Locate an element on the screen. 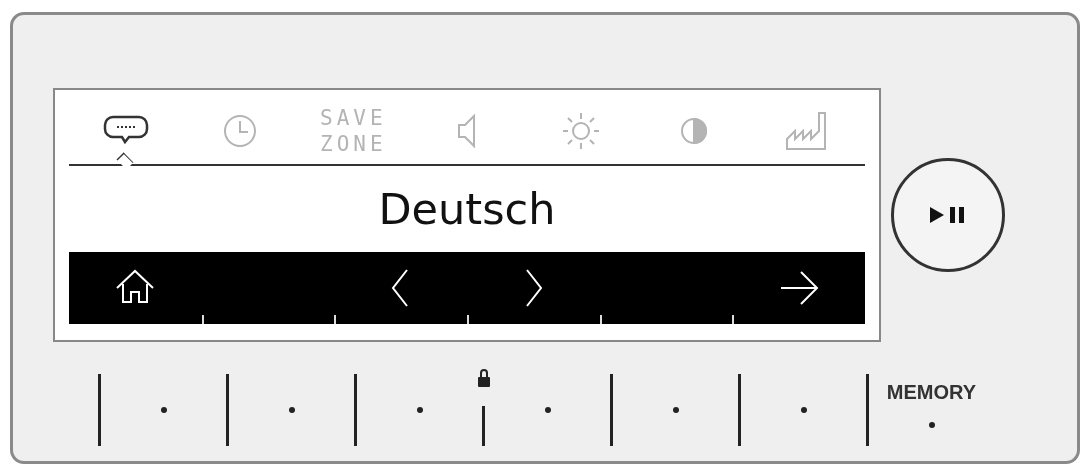  memory-key: MEMORY is located at coordinates (931, 404).